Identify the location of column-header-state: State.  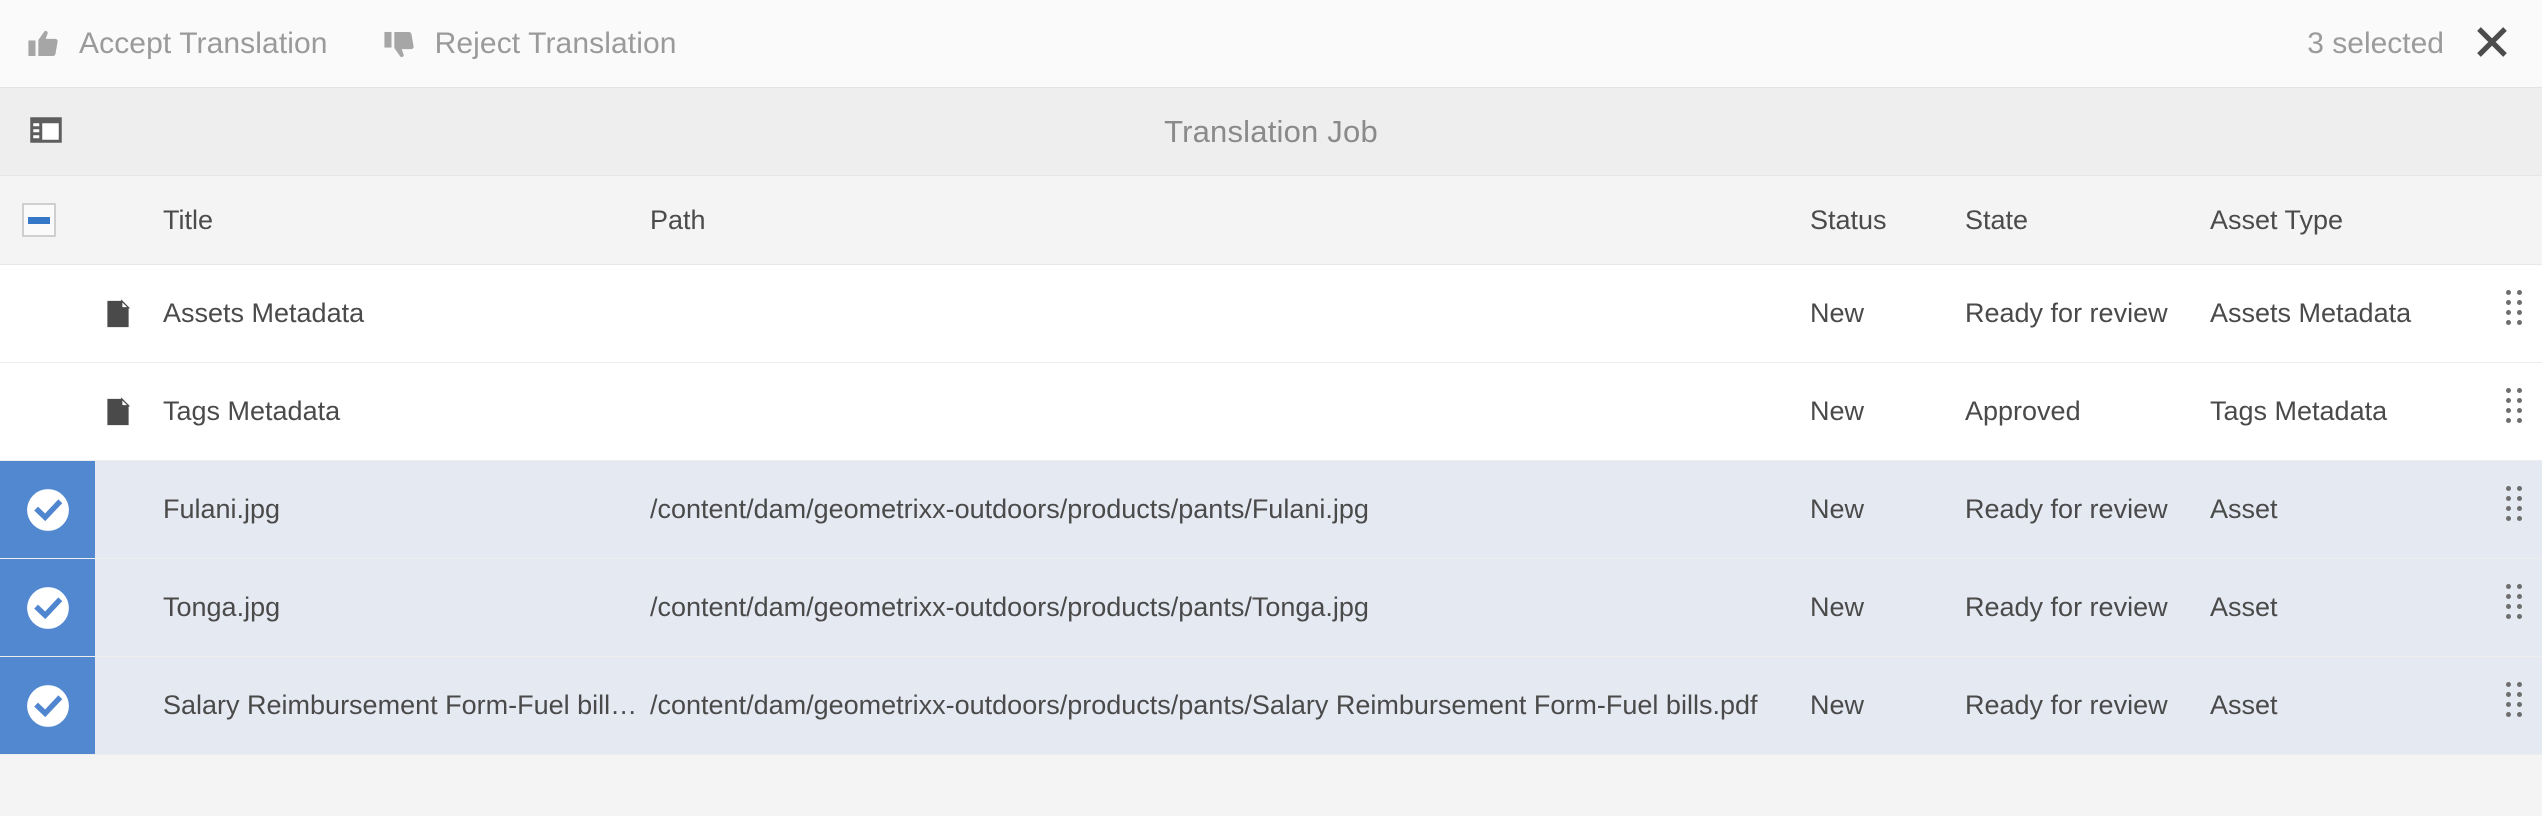
(2087, 220).